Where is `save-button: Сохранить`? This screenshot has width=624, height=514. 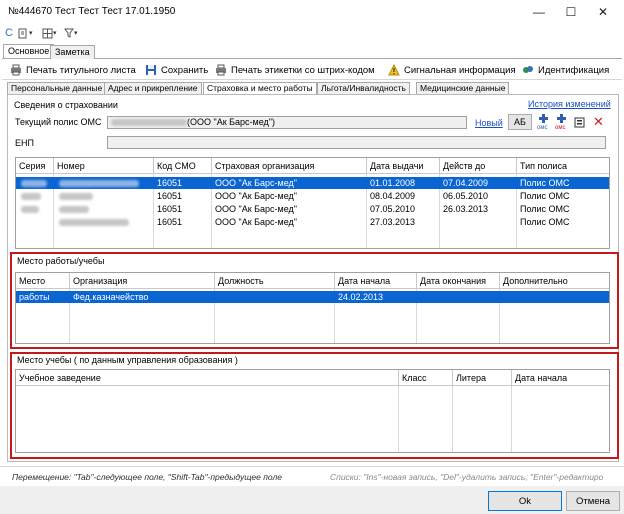 save-button: Сохранить is located at coordinates (176, 70).